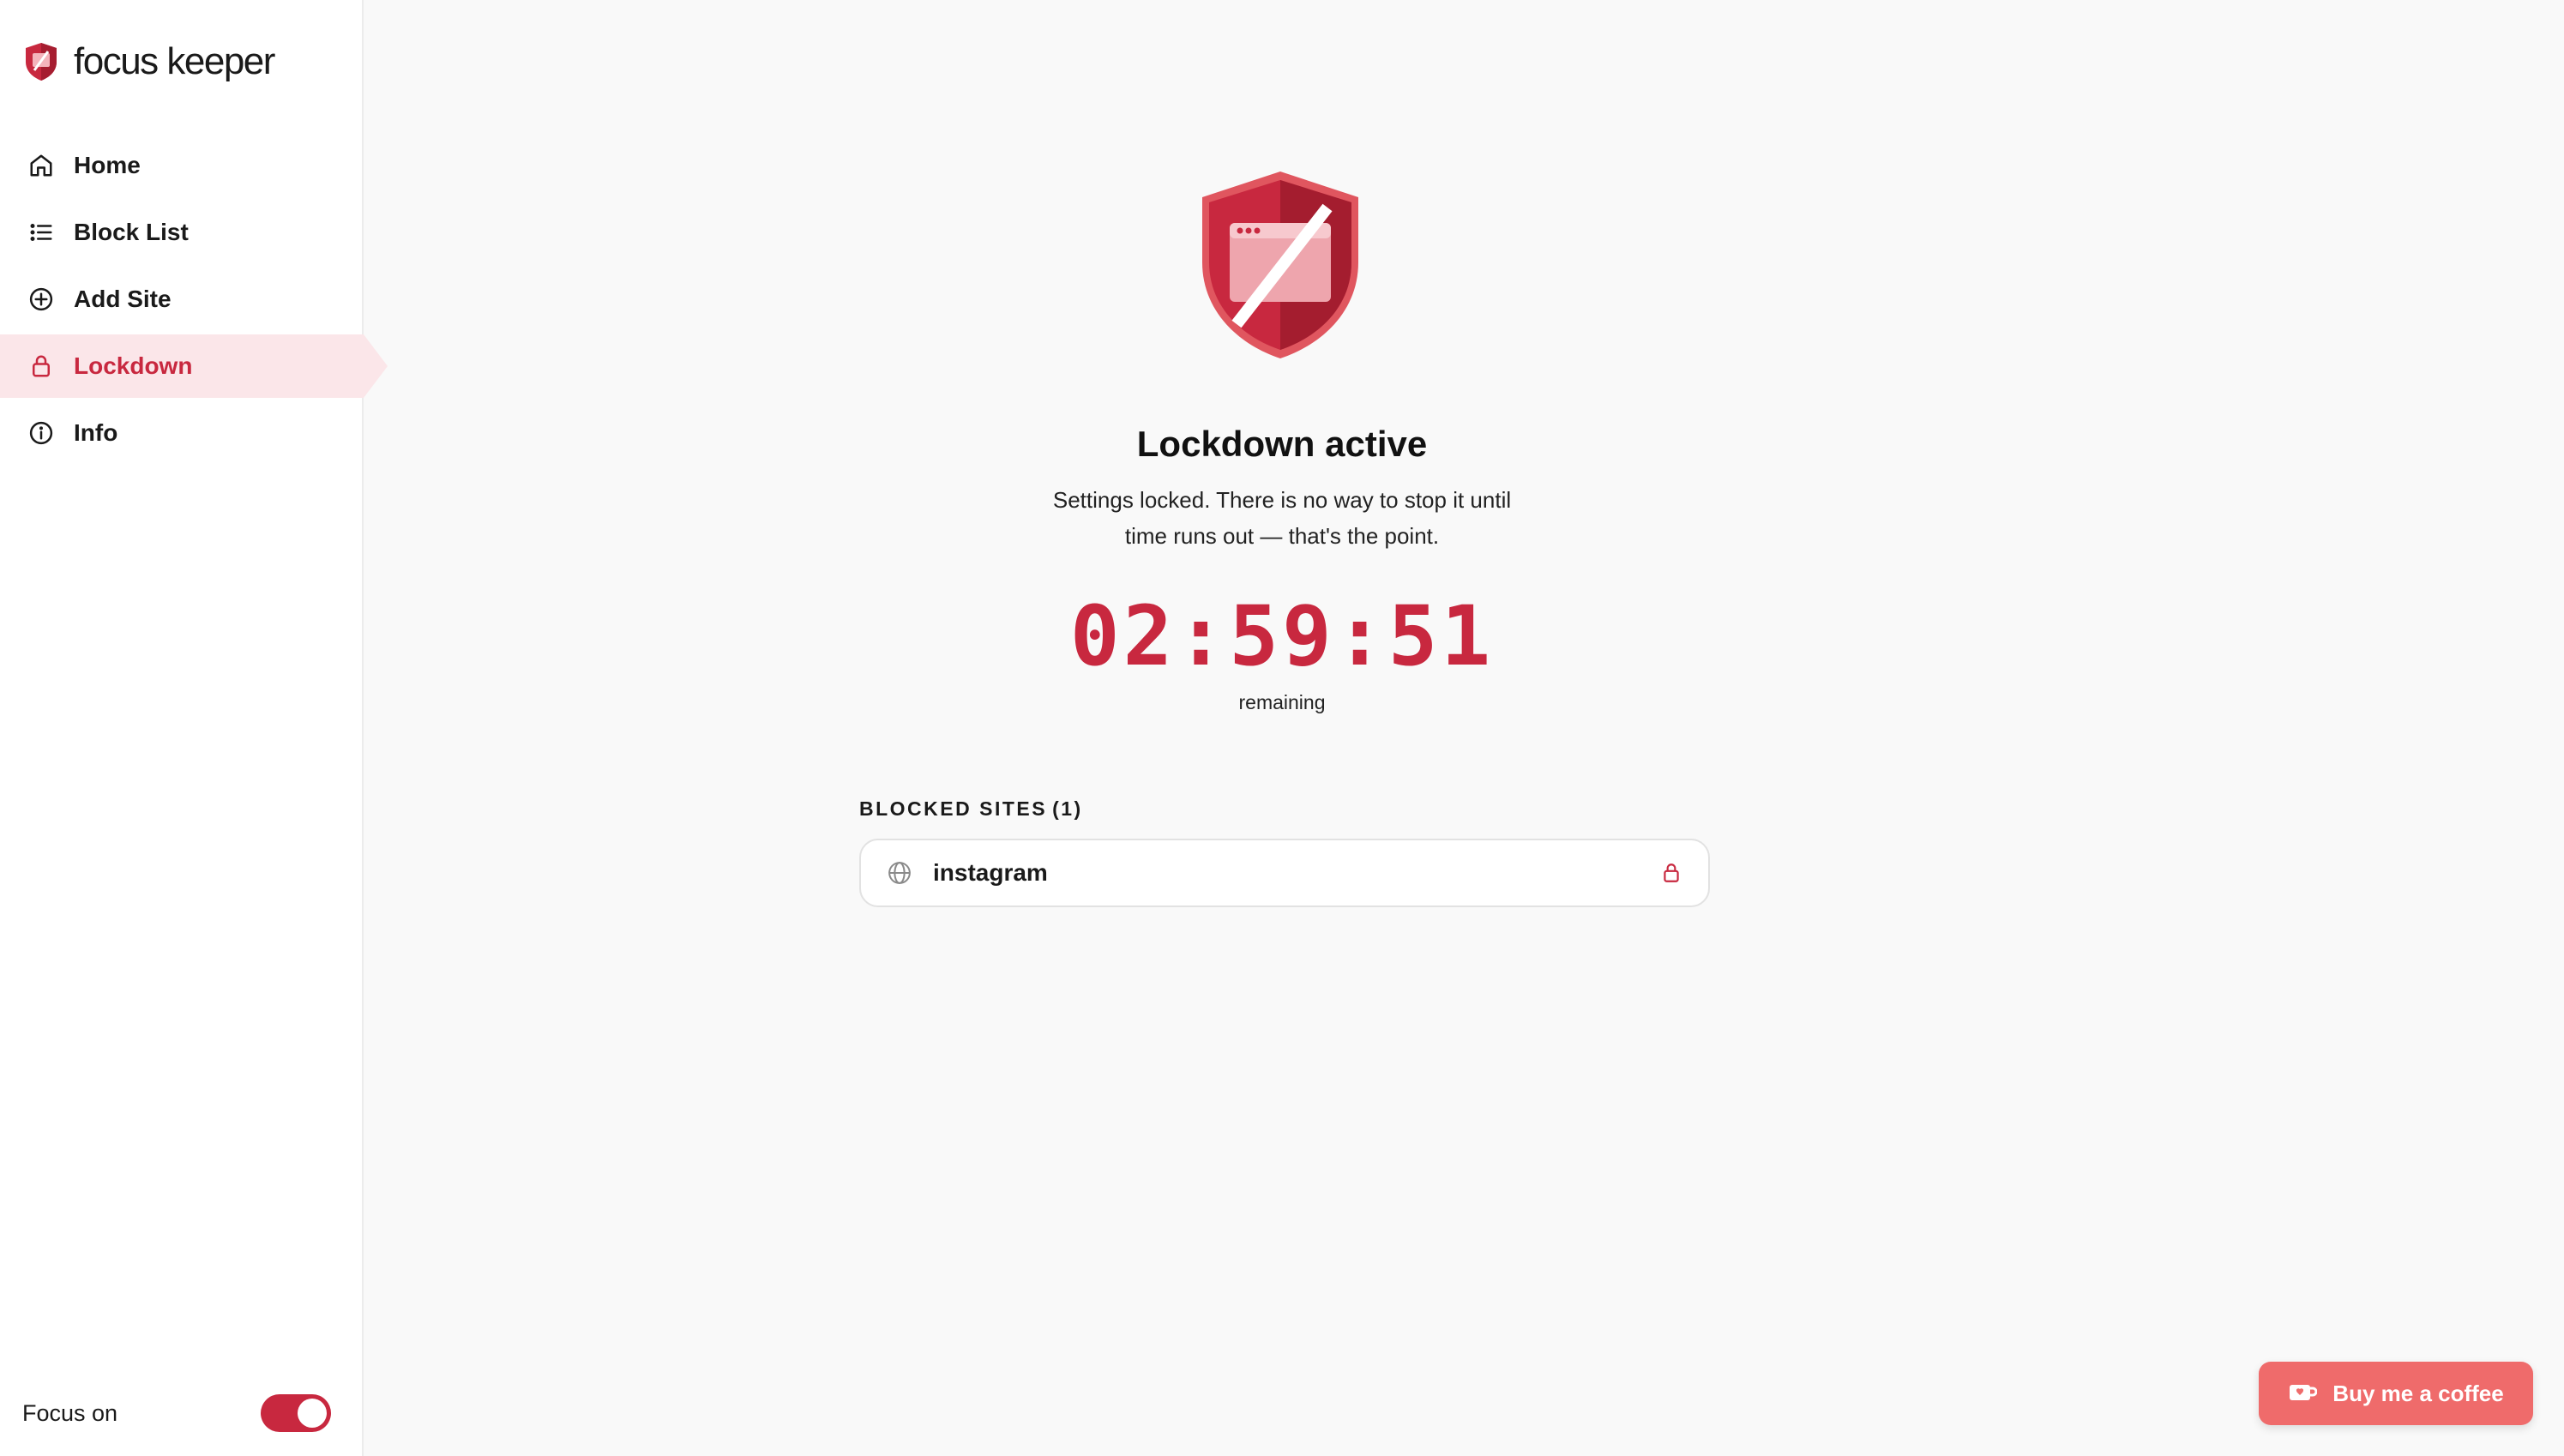 This screenshot has height=1456, width=2564. I want to click on blocked-sites-heading: BLOCKED SITES (1), so click(971, 809).